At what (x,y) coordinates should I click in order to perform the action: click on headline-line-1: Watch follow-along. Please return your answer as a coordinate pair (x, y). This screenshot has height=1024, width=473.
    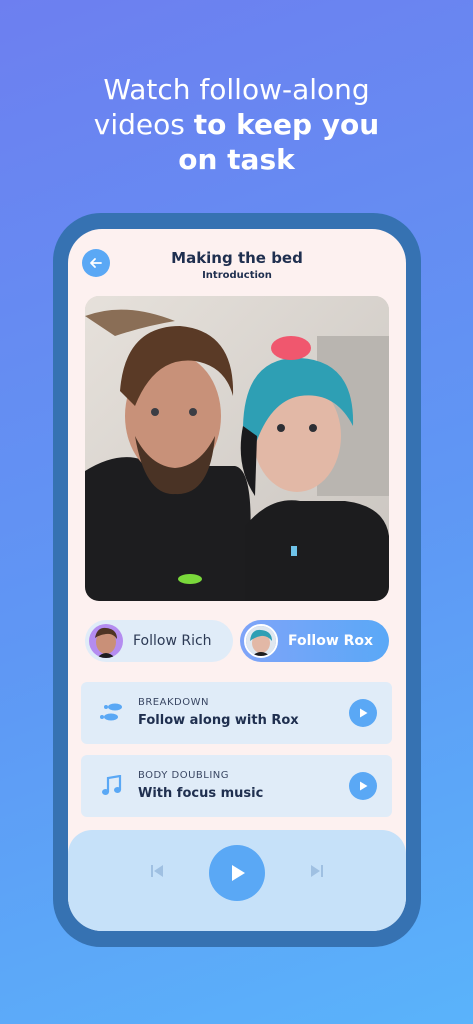
    Looking at the image, I should click on (236, 89).